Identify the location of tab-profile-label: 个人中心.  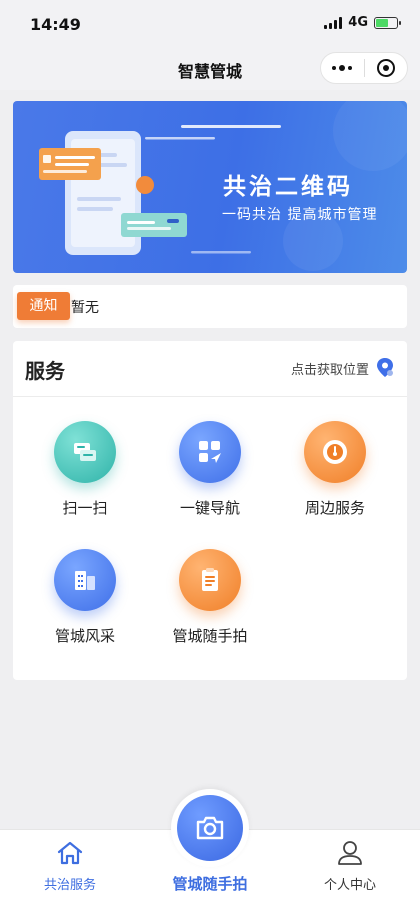
(349, 885).